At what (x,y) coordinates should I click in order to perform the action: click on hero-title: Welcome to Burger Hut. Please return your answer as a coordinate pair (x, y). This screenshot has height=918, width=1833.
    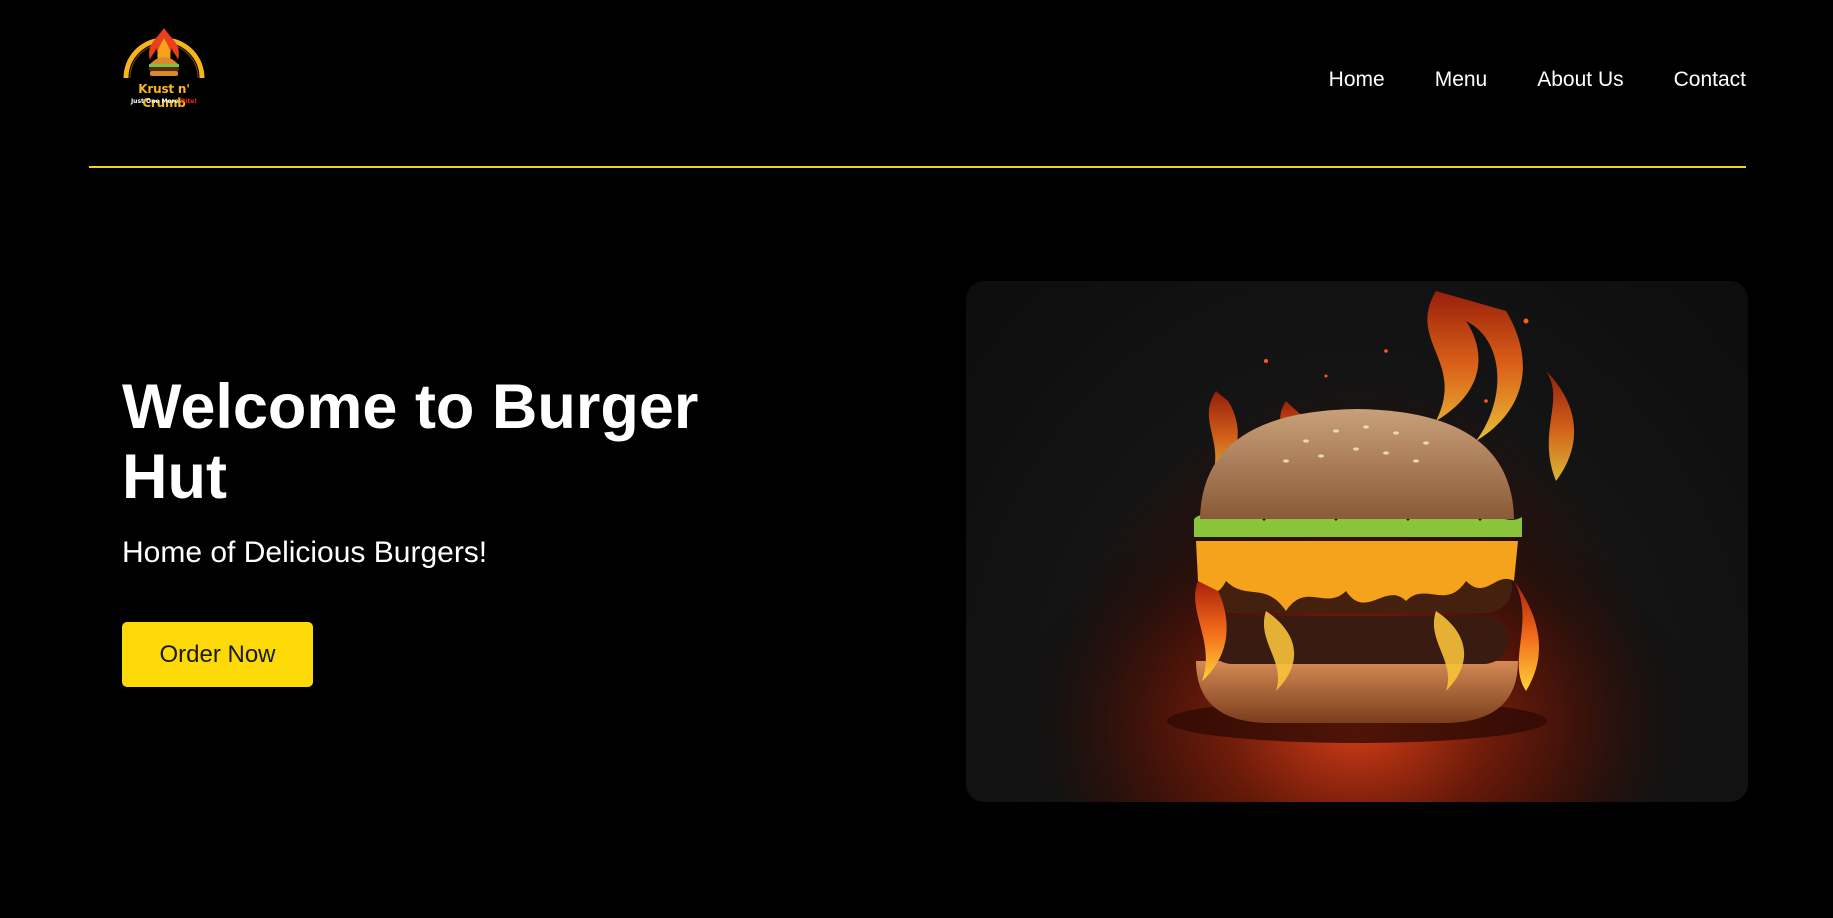
    Looking at the image, I should click on (410, 442).